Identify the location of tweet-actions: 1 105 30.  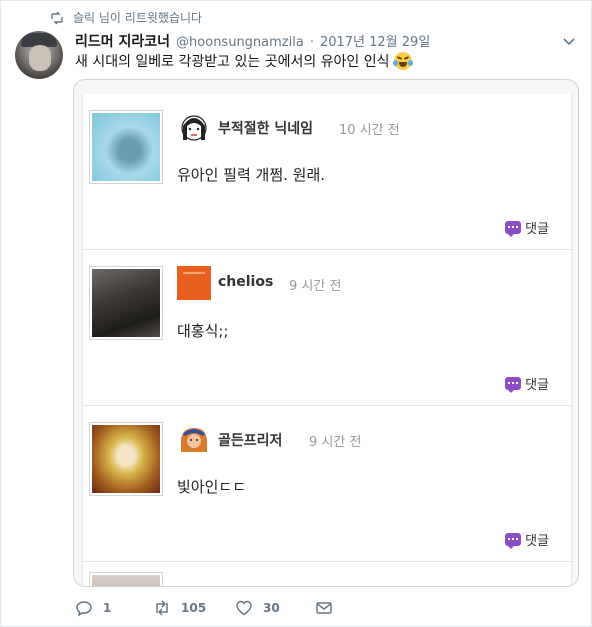
(204, 608).